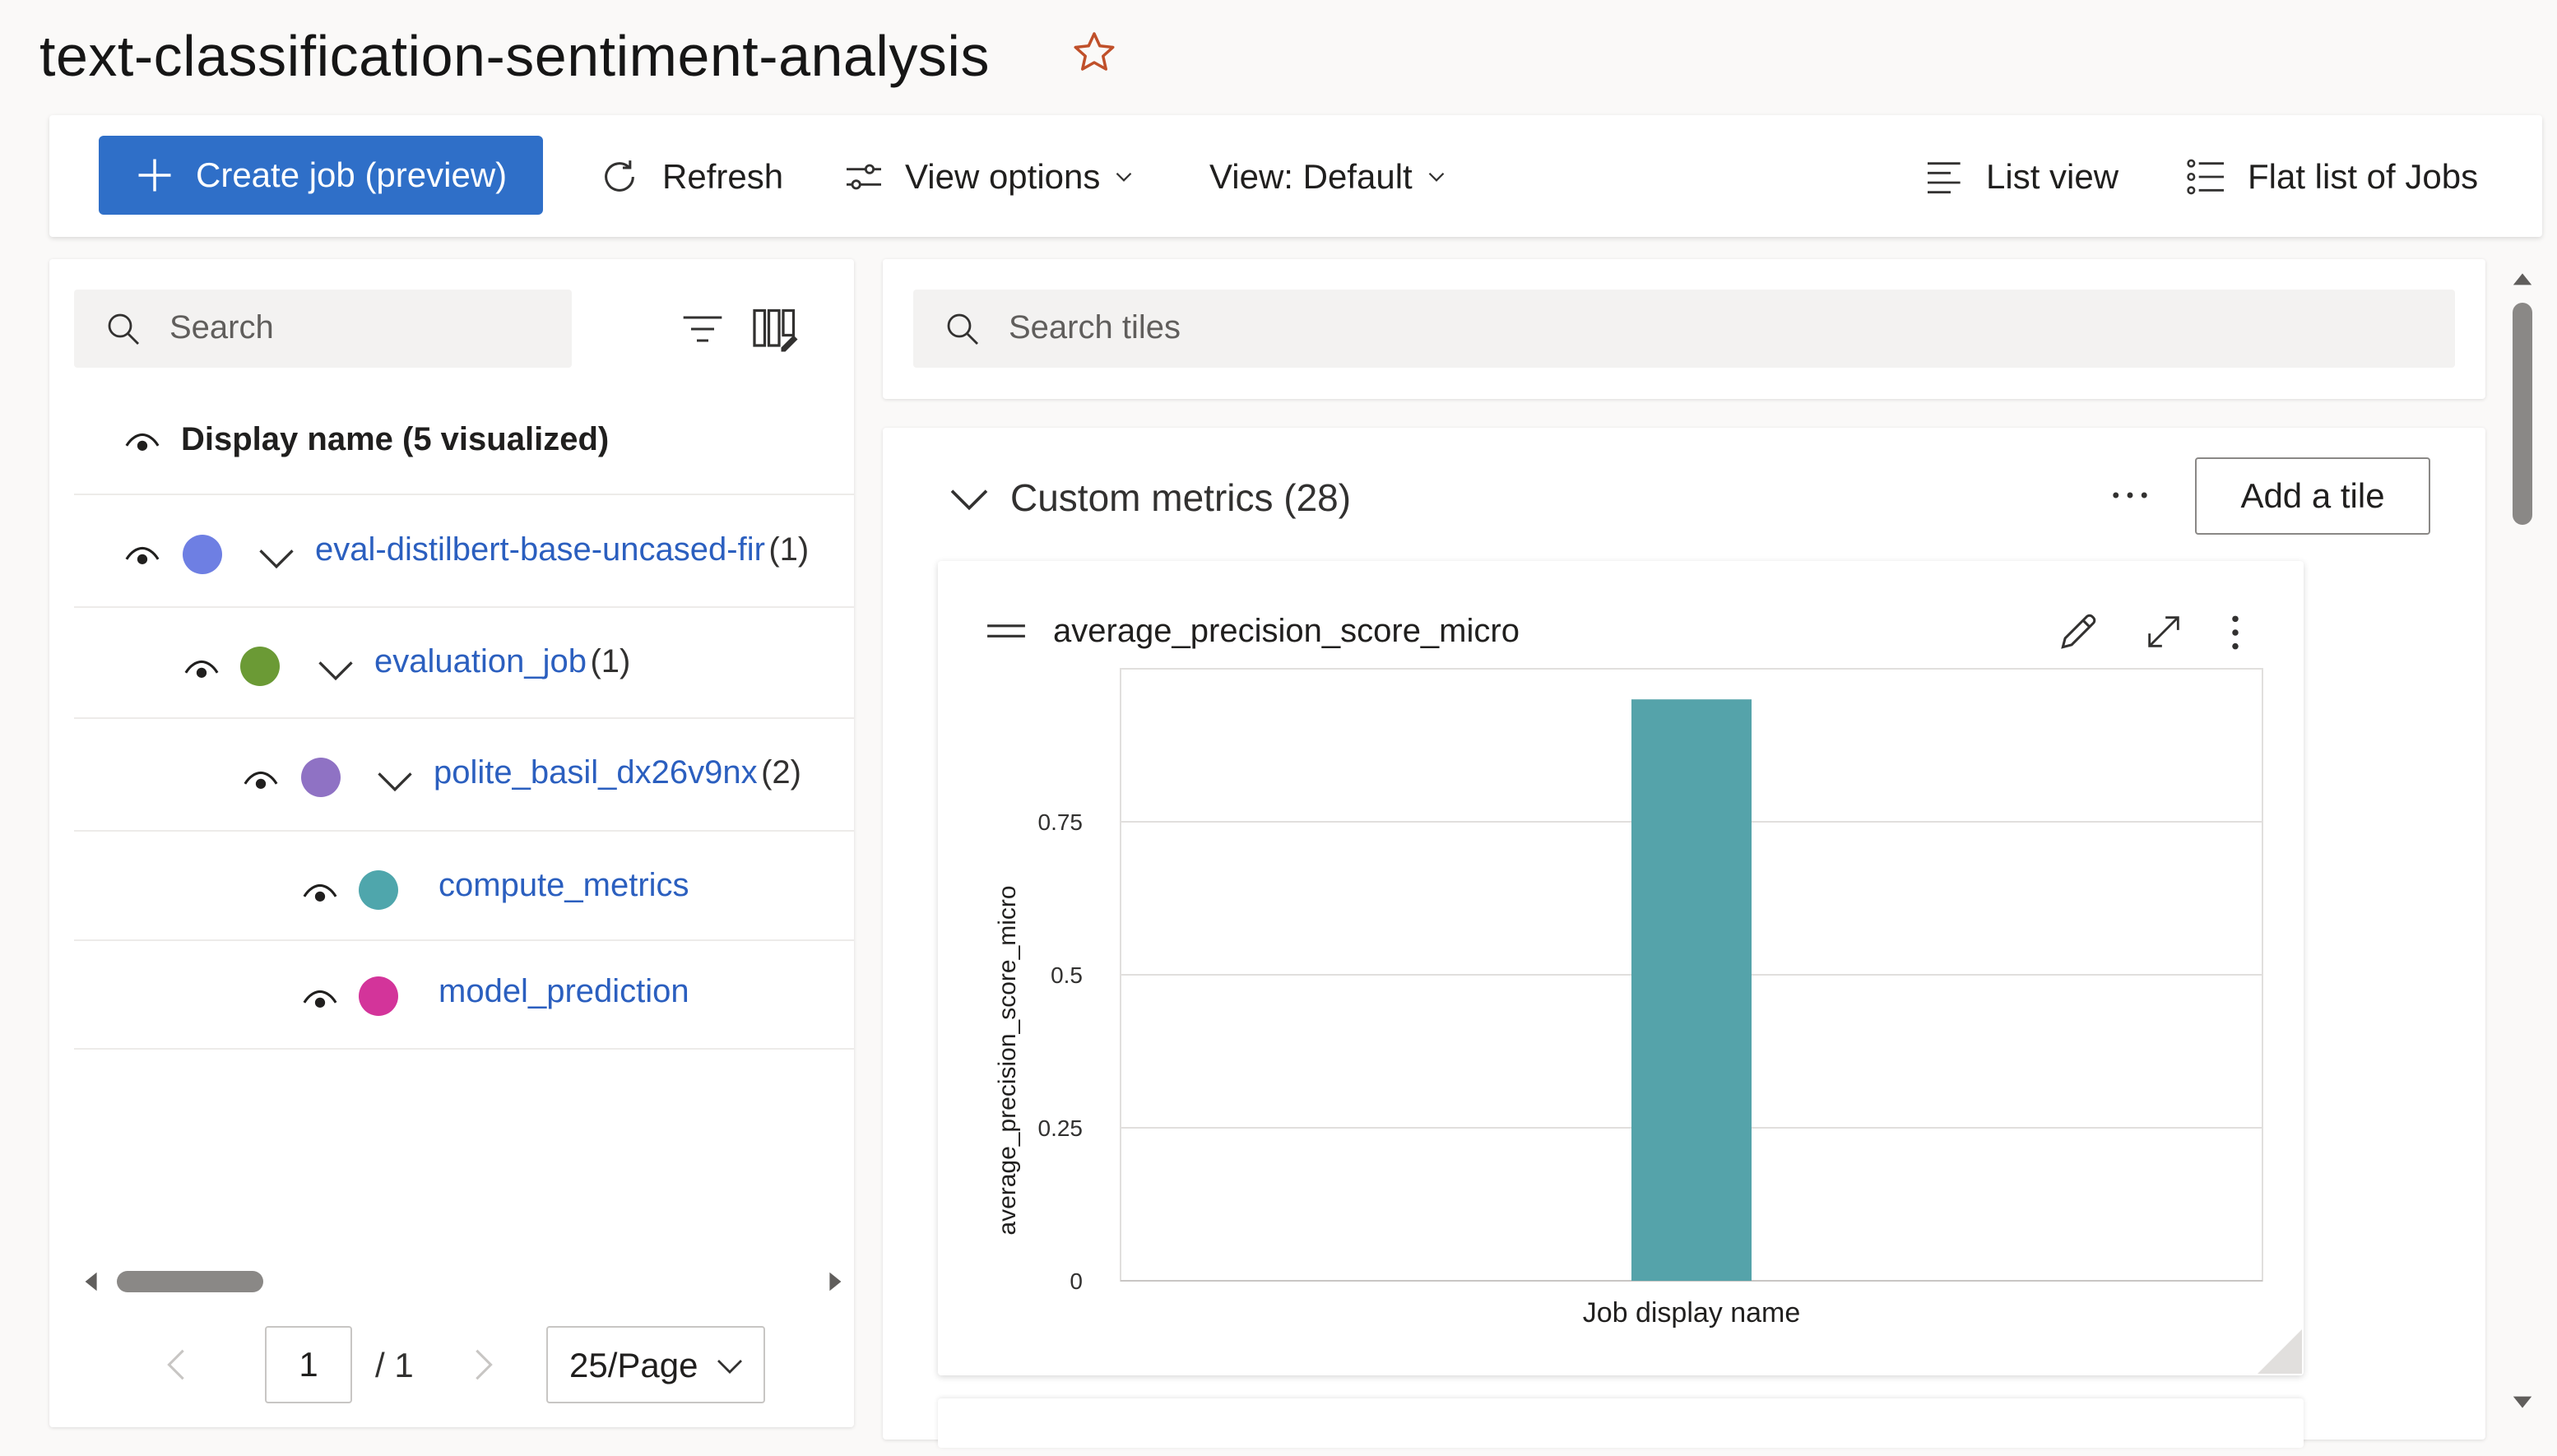 Image resolution: width=2557 pixels, height=1456 pixels. What do you see at coordinates (2523, 278) in the screenshot?
I see `scroll-up-arrow-icon` at bounding box center [2523, 278].